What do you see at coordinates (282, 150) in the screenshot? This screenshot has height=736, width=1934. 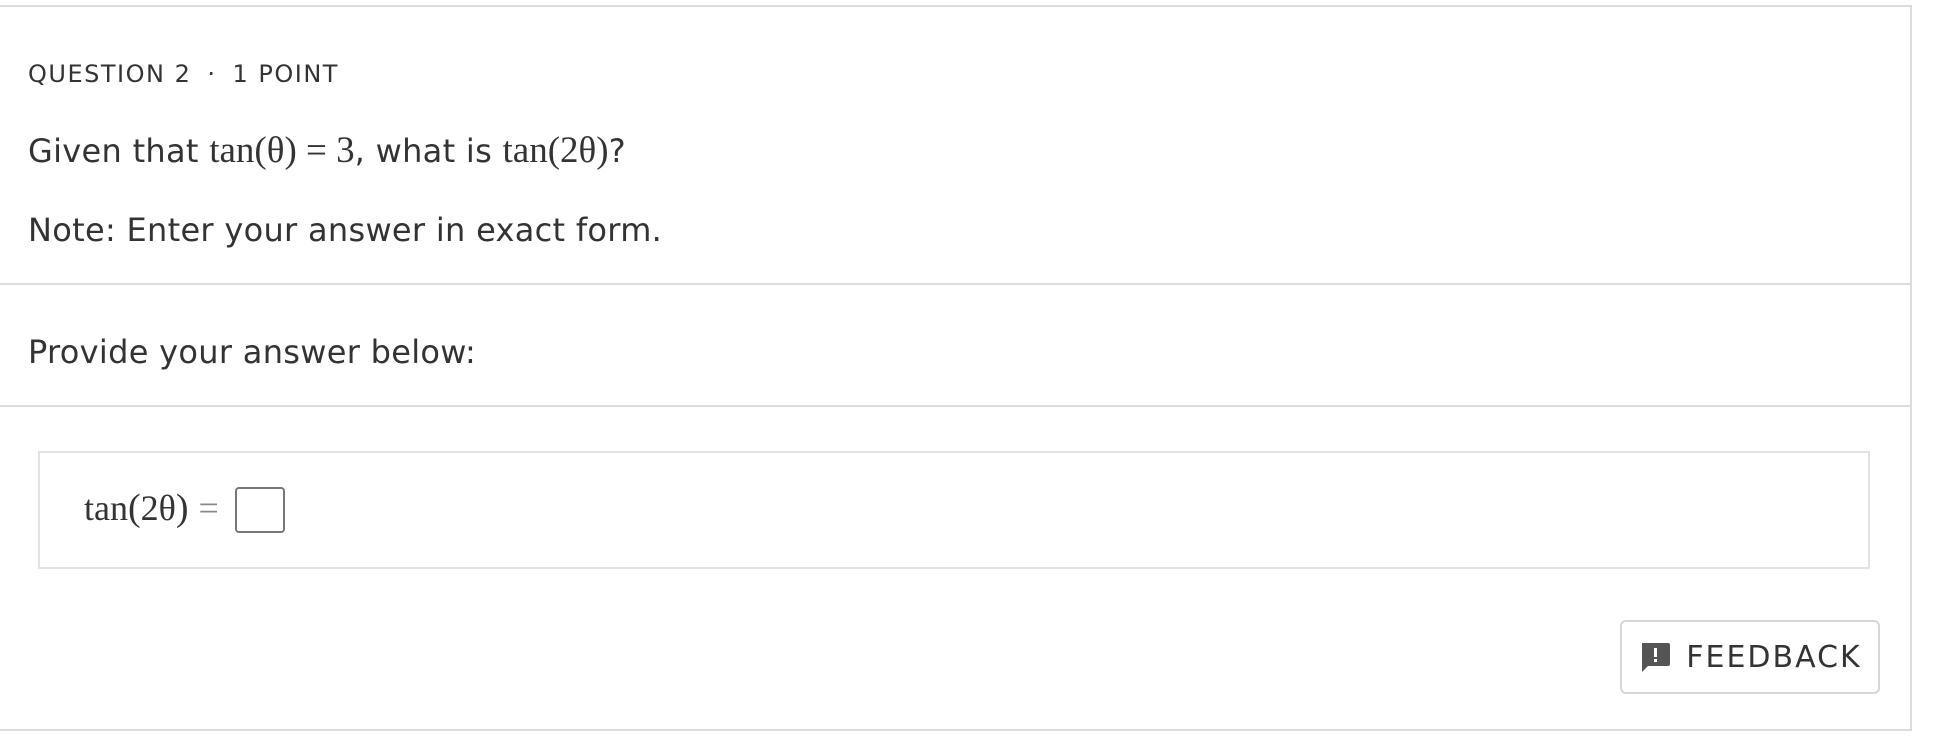 I see `prompt-math-given: tan(θ) = 3` at bounding box center [282, 150].